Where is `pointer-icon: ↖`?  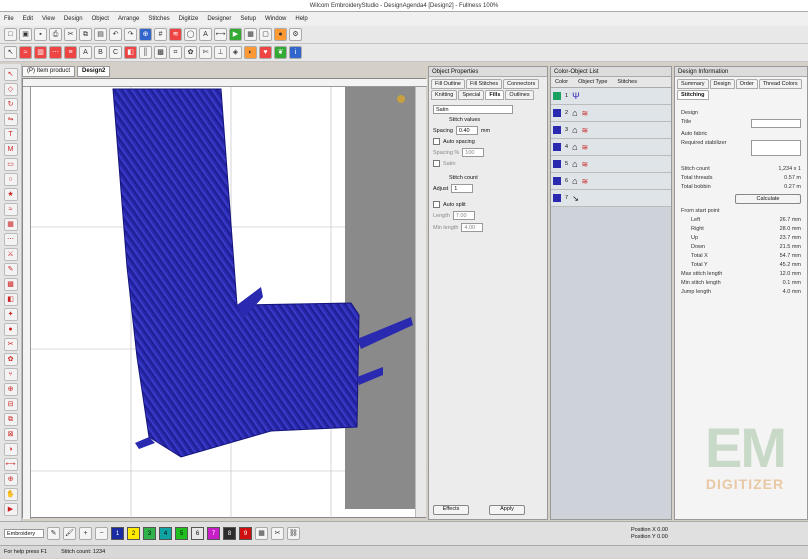
pointer-icon: ↖ is located at coordinates (10, 52).